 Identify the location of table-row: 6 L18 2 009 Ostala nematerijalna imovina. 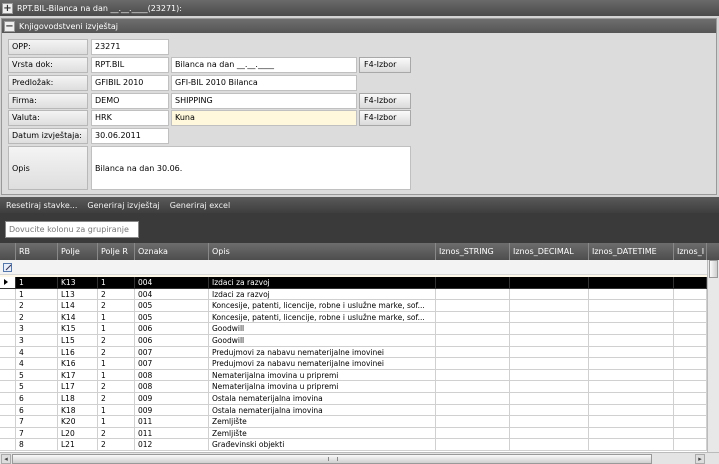
(353, 399).